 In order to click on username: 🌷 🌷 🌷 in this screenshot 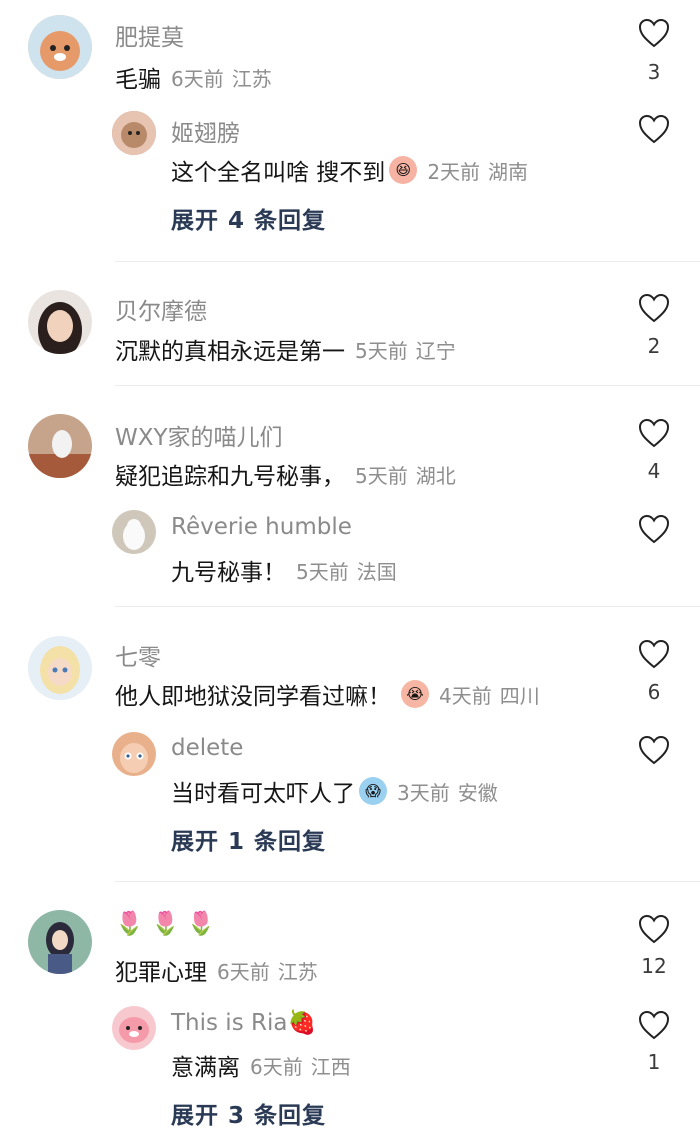, I will do `click(165, 923)`.